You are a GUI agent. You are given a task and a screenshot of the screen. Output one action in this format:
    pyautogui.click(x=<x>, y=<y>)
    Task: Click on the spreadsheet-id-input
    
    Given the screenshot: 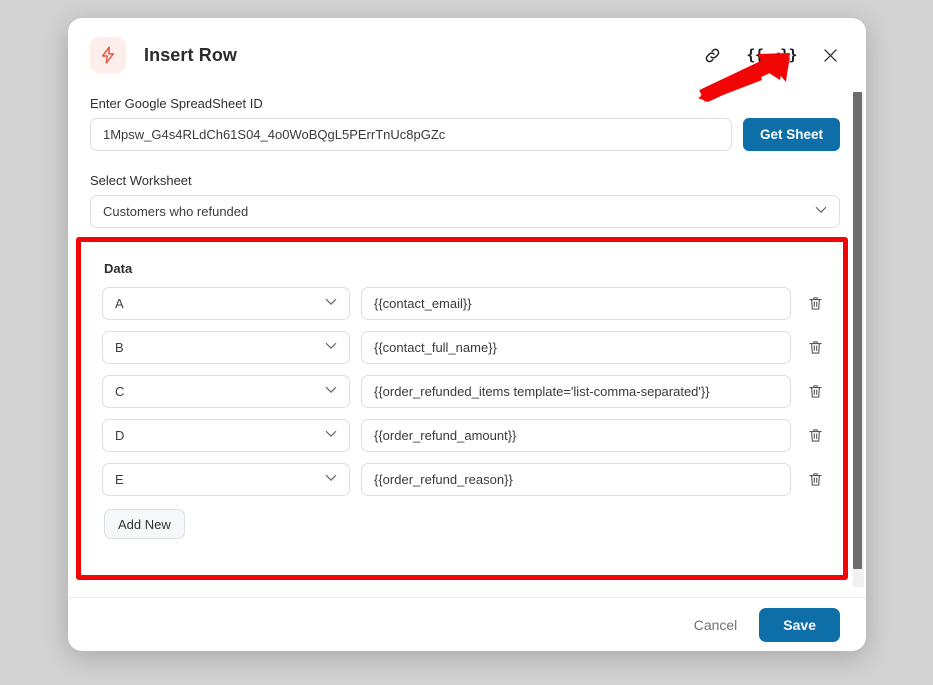 What is the action you would take?
    pyautogui.click(x=411, y=134)
    